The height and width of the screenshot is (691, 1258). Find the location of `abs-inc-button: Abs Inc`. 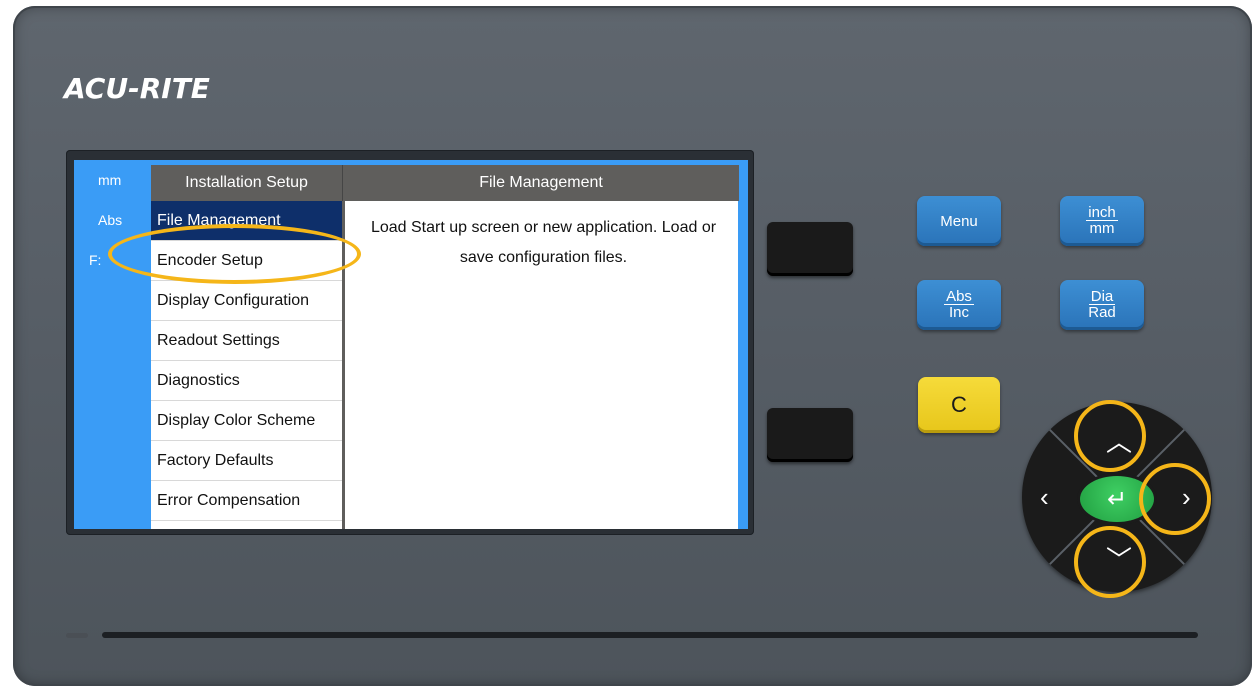

abs-inc-button: Abs Inc is located at coordinates (959, 305).